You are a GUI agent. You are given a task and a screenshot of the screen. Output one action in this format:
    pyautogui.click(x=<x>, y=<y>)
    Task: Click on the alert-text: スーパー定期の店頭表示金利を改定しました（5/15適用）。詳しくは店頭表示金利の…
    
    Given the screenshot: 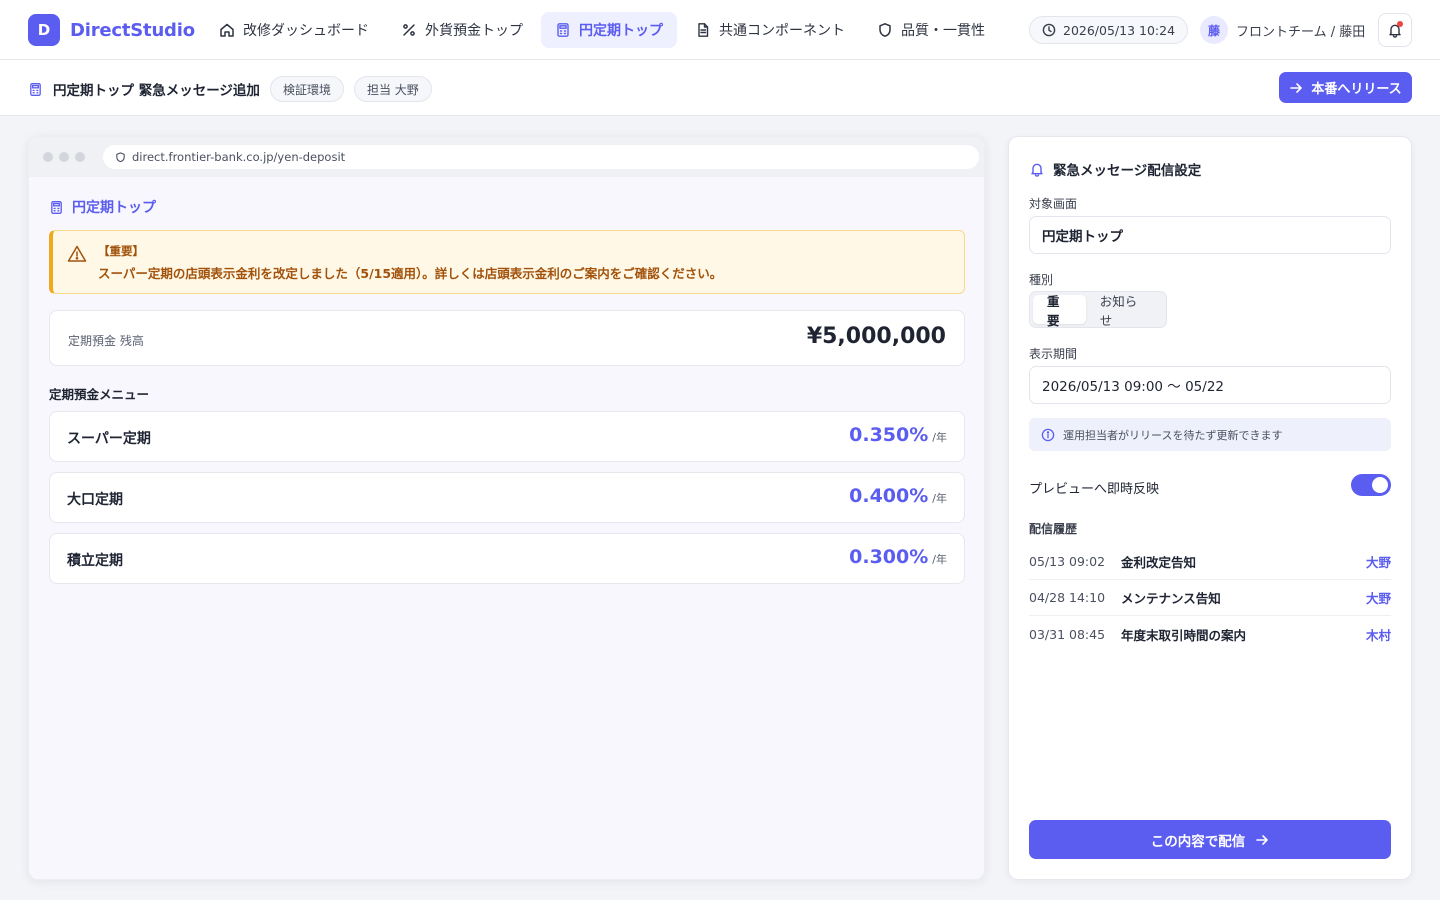 What is the action you would take?
    pyautogui.click(x=410, y=273)
    